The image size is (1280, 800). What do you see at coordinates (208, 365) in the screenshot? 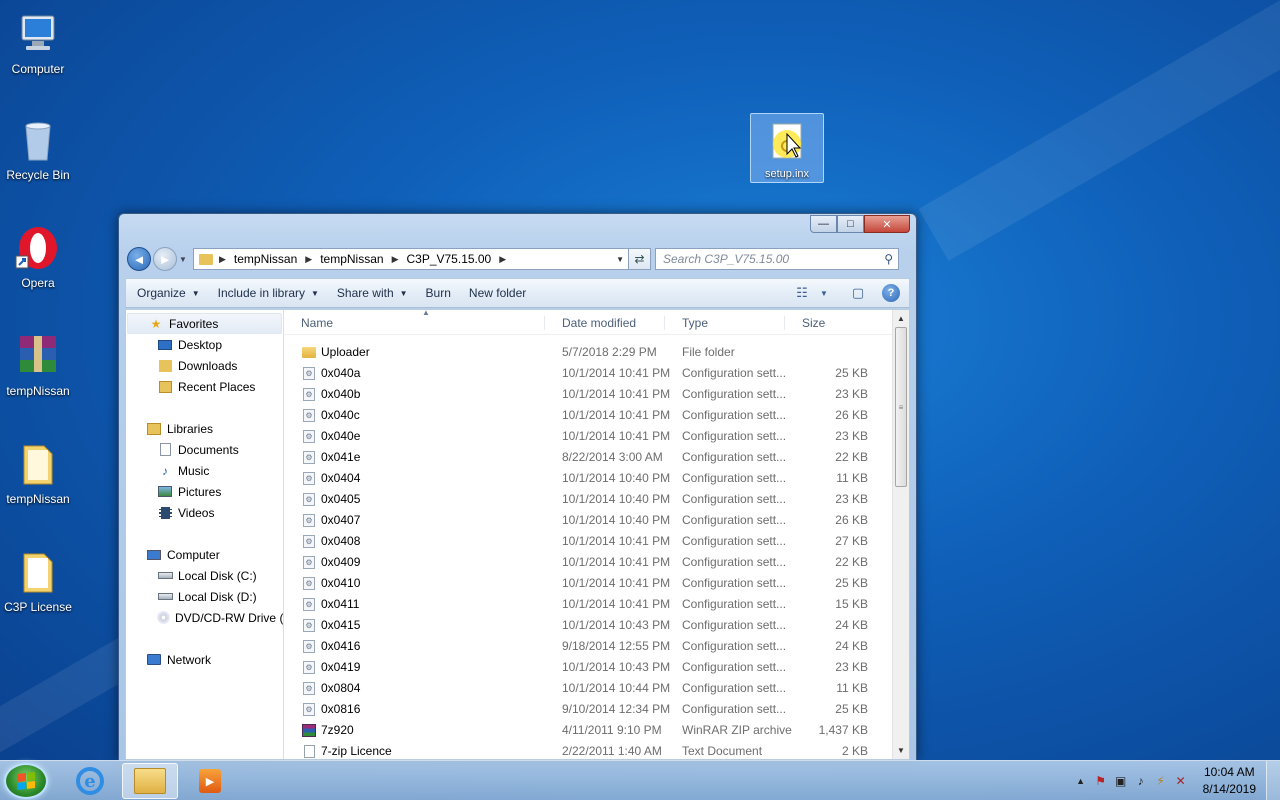
I see `nav-label: Downloads` at bounding box center [208, 365].